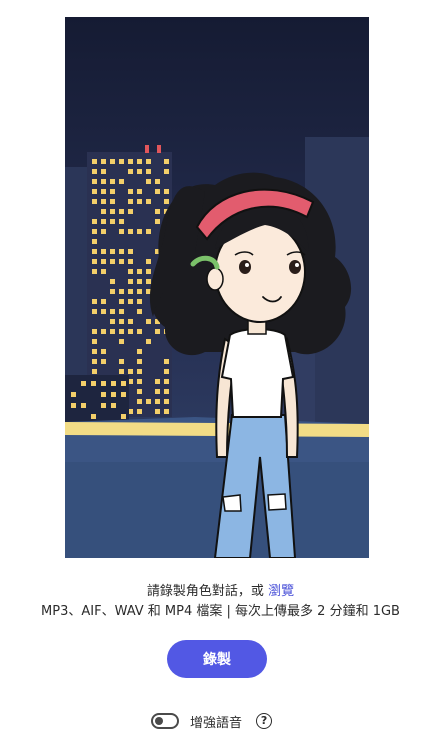 This screenshot has width=441, height=742. What do you see at coordinates (217, 659) in the screenshot?
I see `record-button: 錄製` at bounding box center [217, 659].